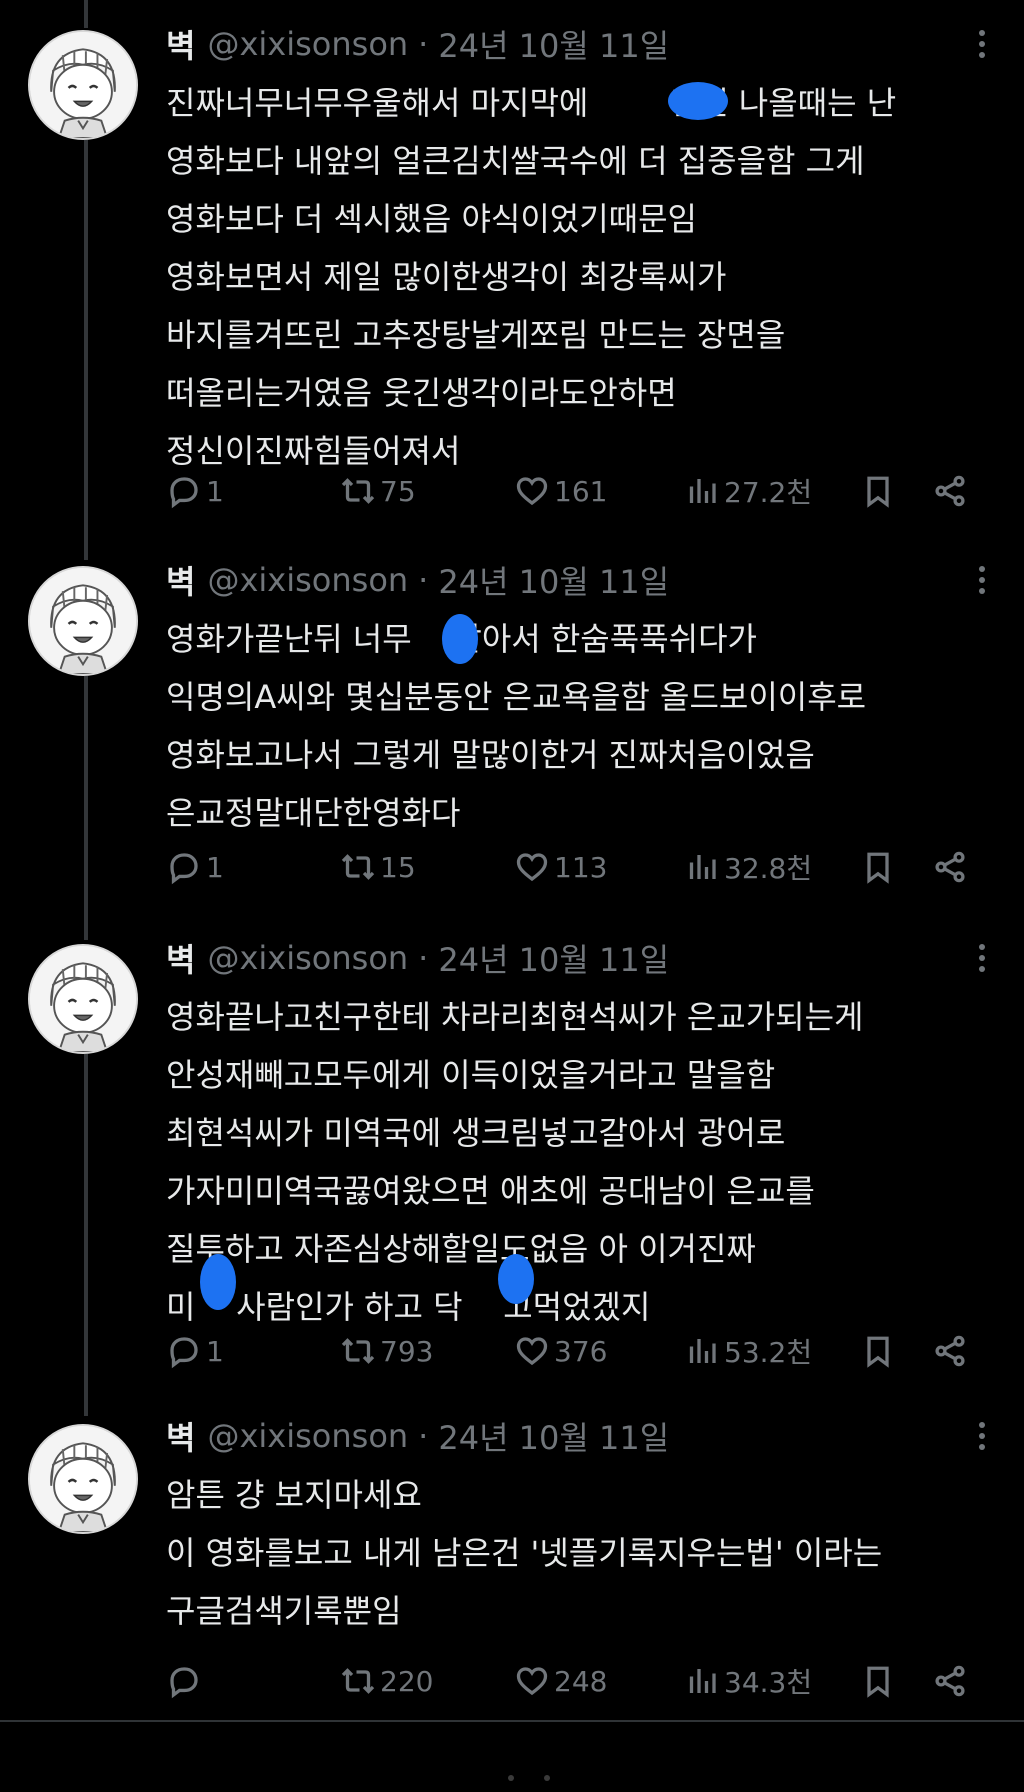 The width and height of the screenshot is (1024, 1792). Describe the element at coordinates (768, 868) in the screenshot. I see `views-count: 32.8천` at that location.